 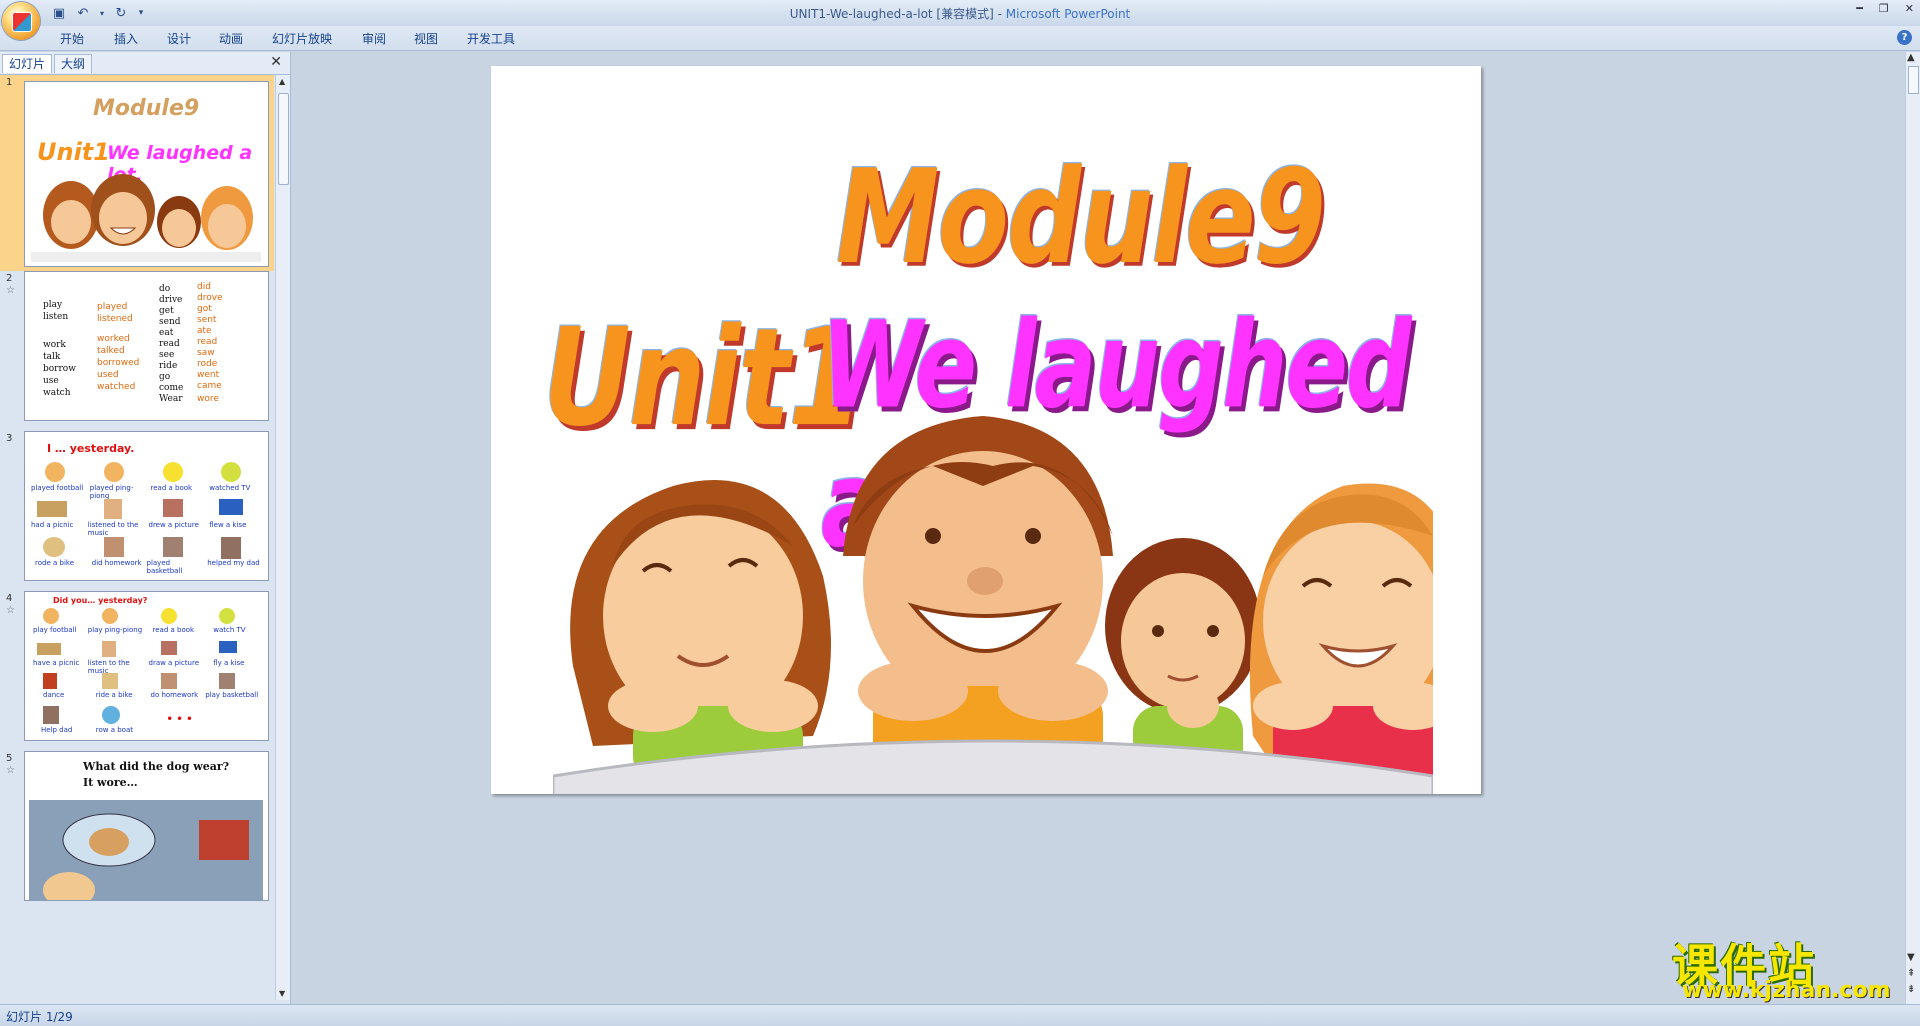 I want to click on thumb3-cell: listened to the music, so click(x=117, y=518).